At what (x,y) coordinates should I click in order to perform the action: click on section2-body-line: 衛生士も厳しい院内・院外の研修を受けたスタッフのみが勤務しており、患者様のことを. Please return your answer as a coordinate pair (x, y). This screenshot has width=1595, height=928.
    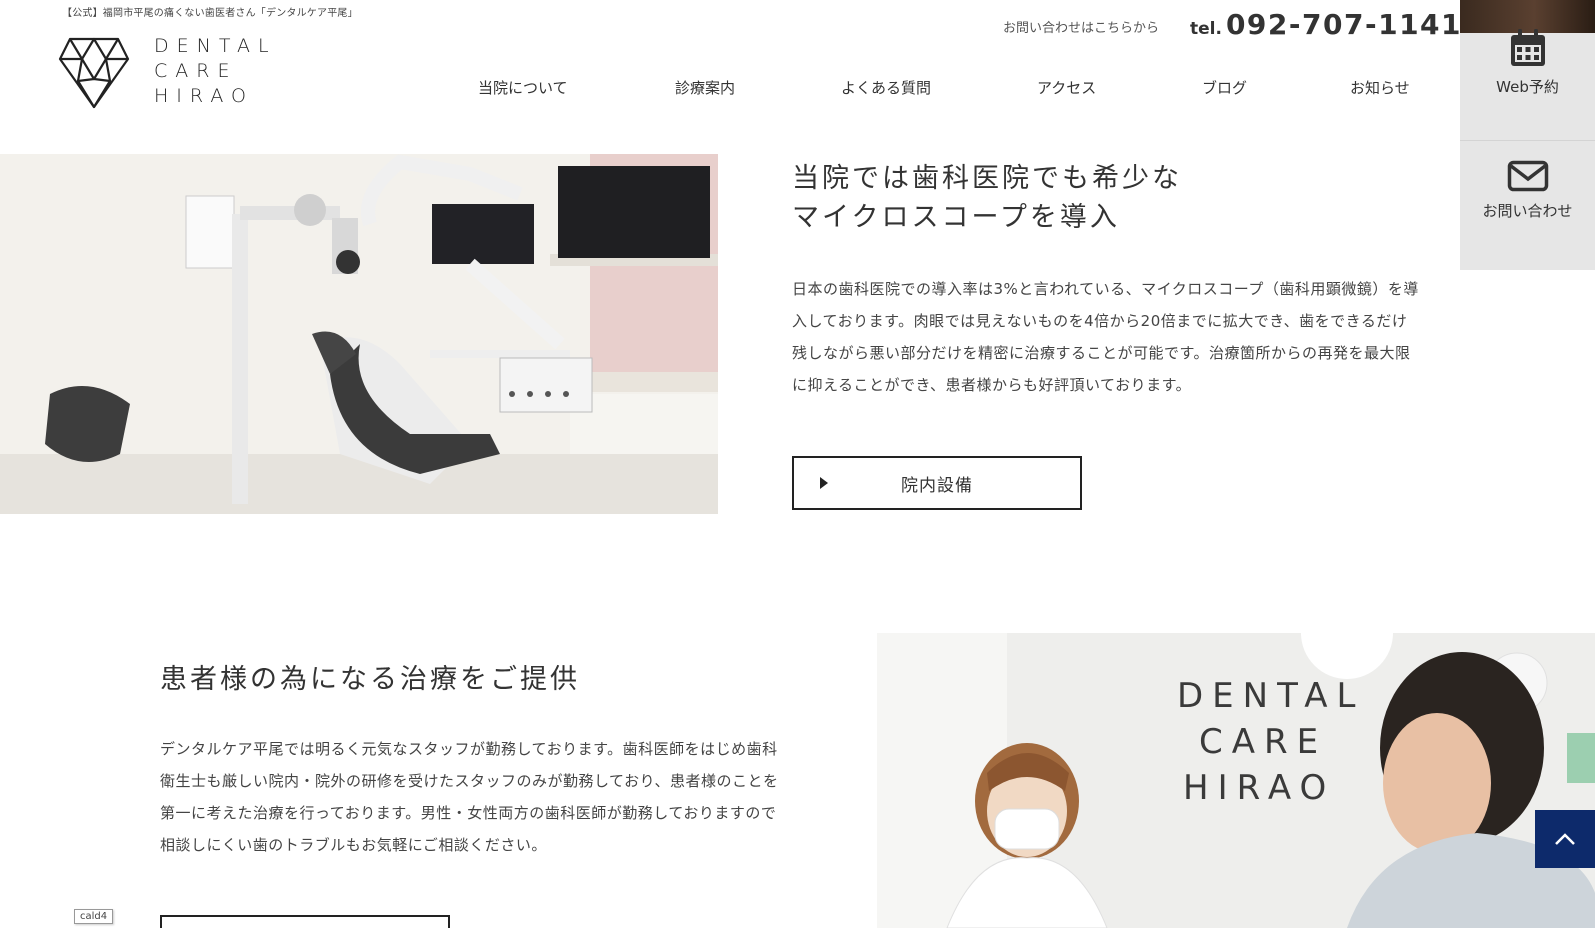
    Looking at the image, I should click on (469, 781).